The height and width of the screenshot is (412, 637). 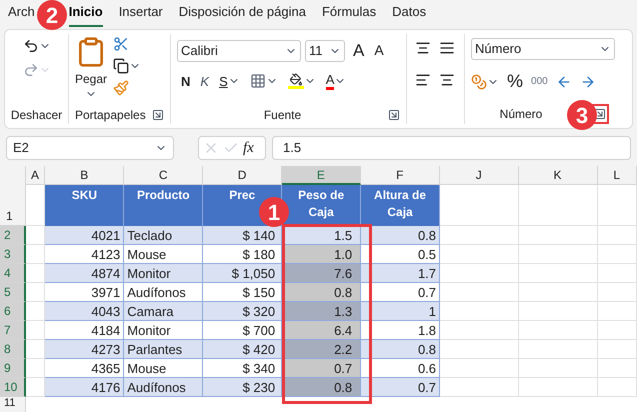 I want to click on ribbon-tab: Disposición de página, so click(x=242, y=14).